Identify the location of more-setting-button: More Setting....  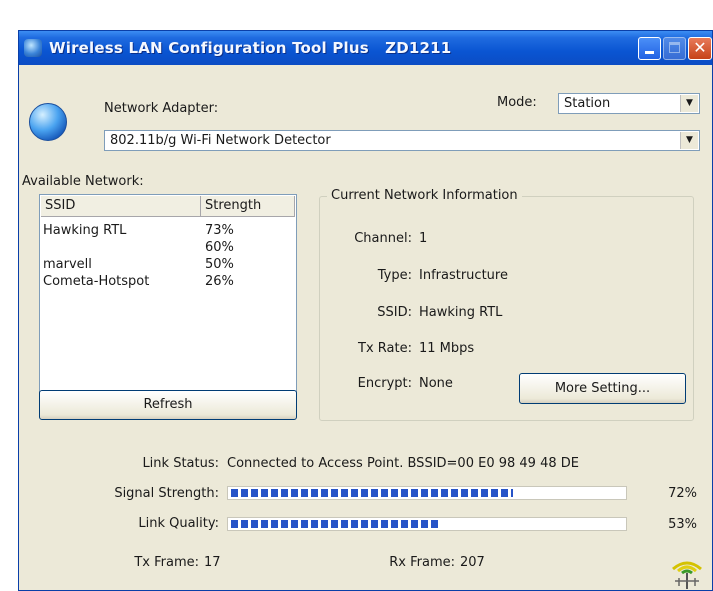
(602, 388).